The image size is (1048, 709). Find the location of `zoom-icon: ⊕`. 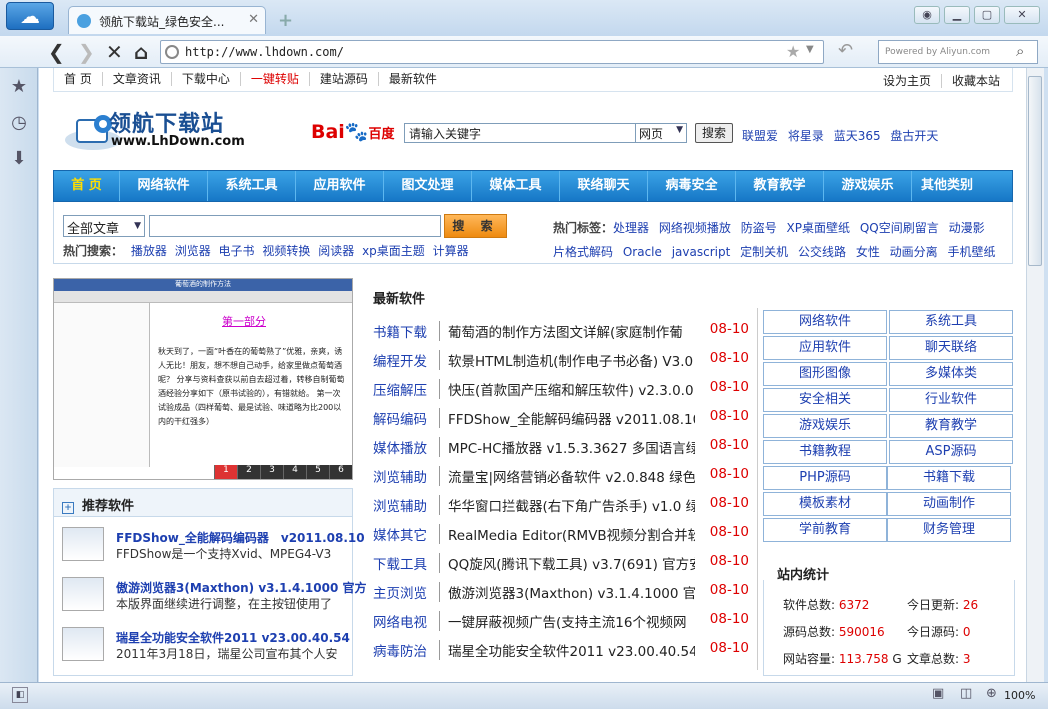

zoom-icon: ⊕ is located at coordinates (991, 693).